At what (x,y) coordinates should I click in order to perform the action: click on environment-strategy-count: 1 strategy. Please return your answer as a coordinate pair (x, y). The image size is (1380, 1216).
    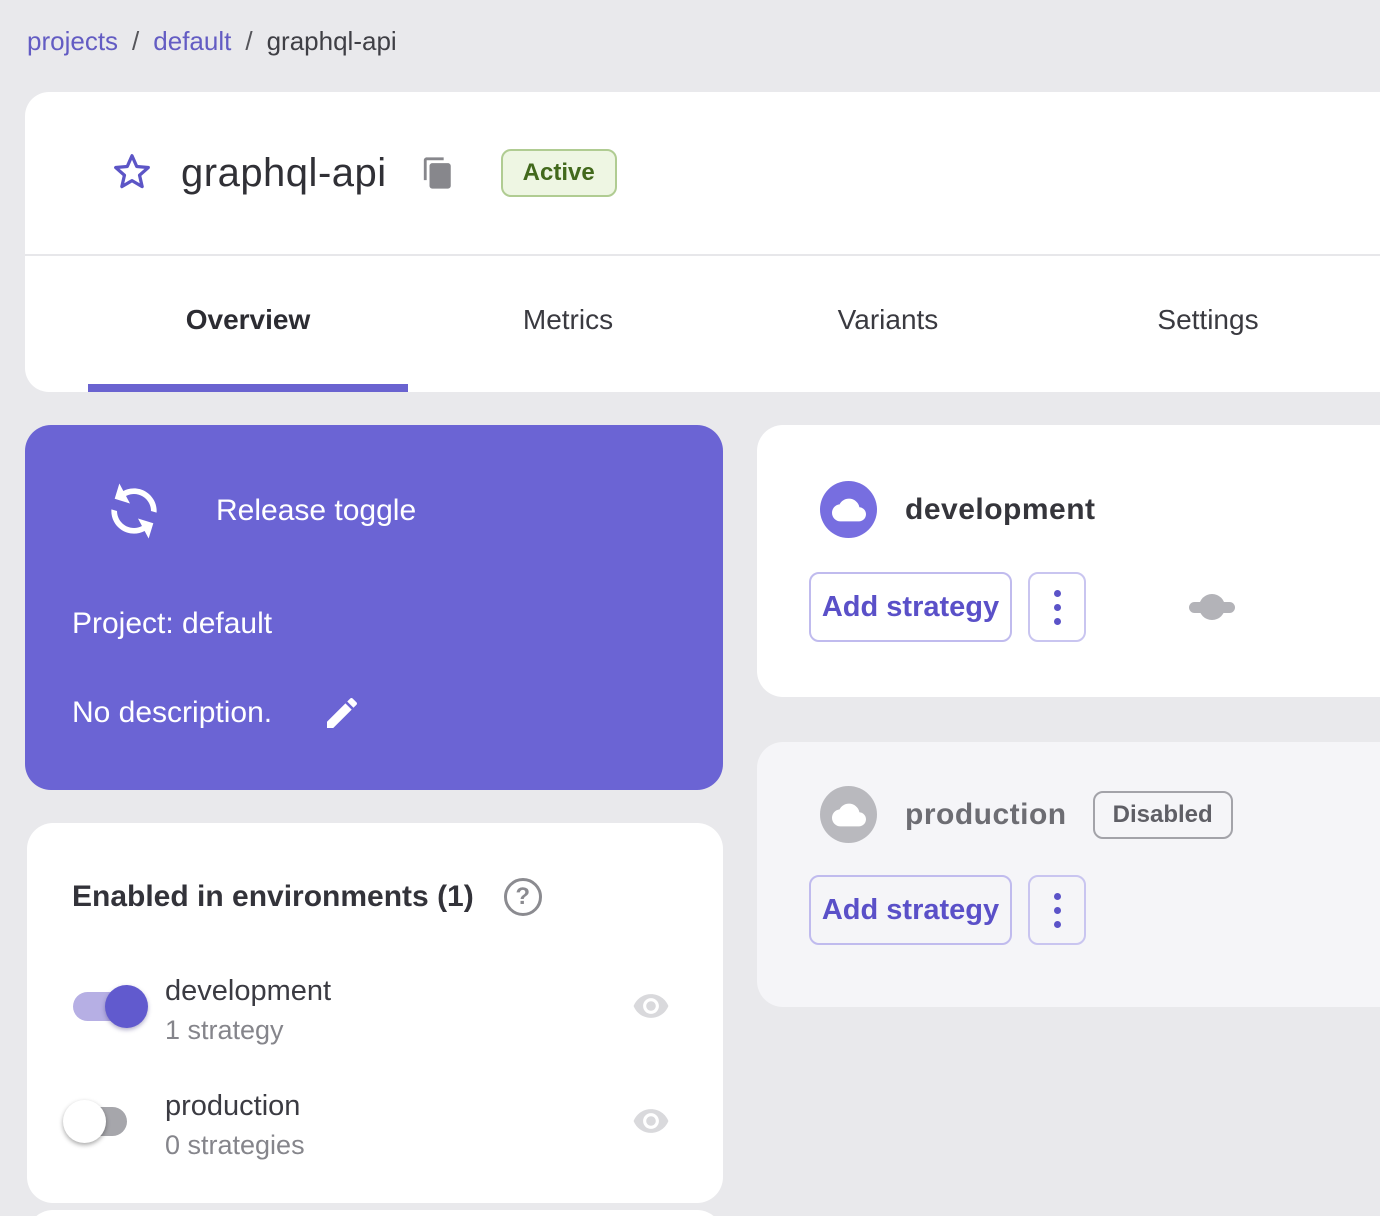
    Looking at the image, I should click on (224, 1030).